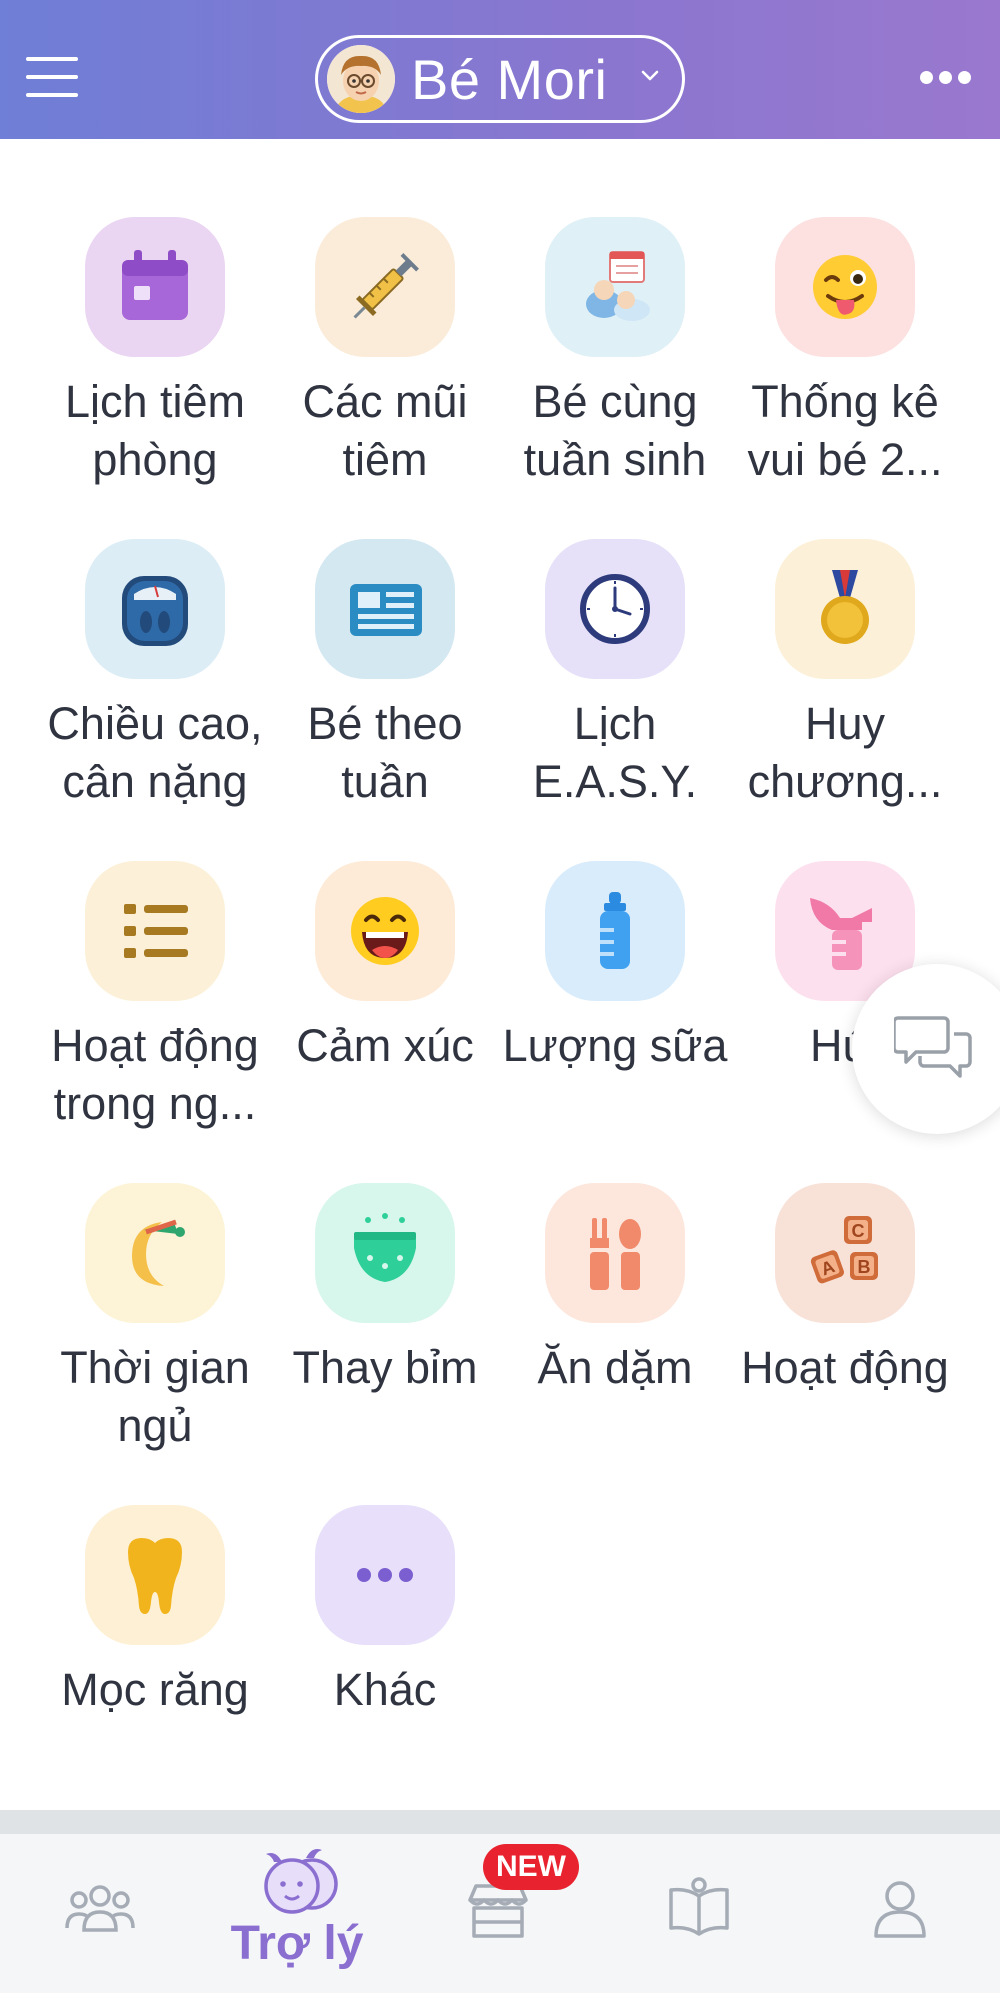 This screenshot has width=1000, height=1993. Describe the element at coordinates (845, 1367) in the screenshot. I see `tool-label: Hoạt động` at that location.